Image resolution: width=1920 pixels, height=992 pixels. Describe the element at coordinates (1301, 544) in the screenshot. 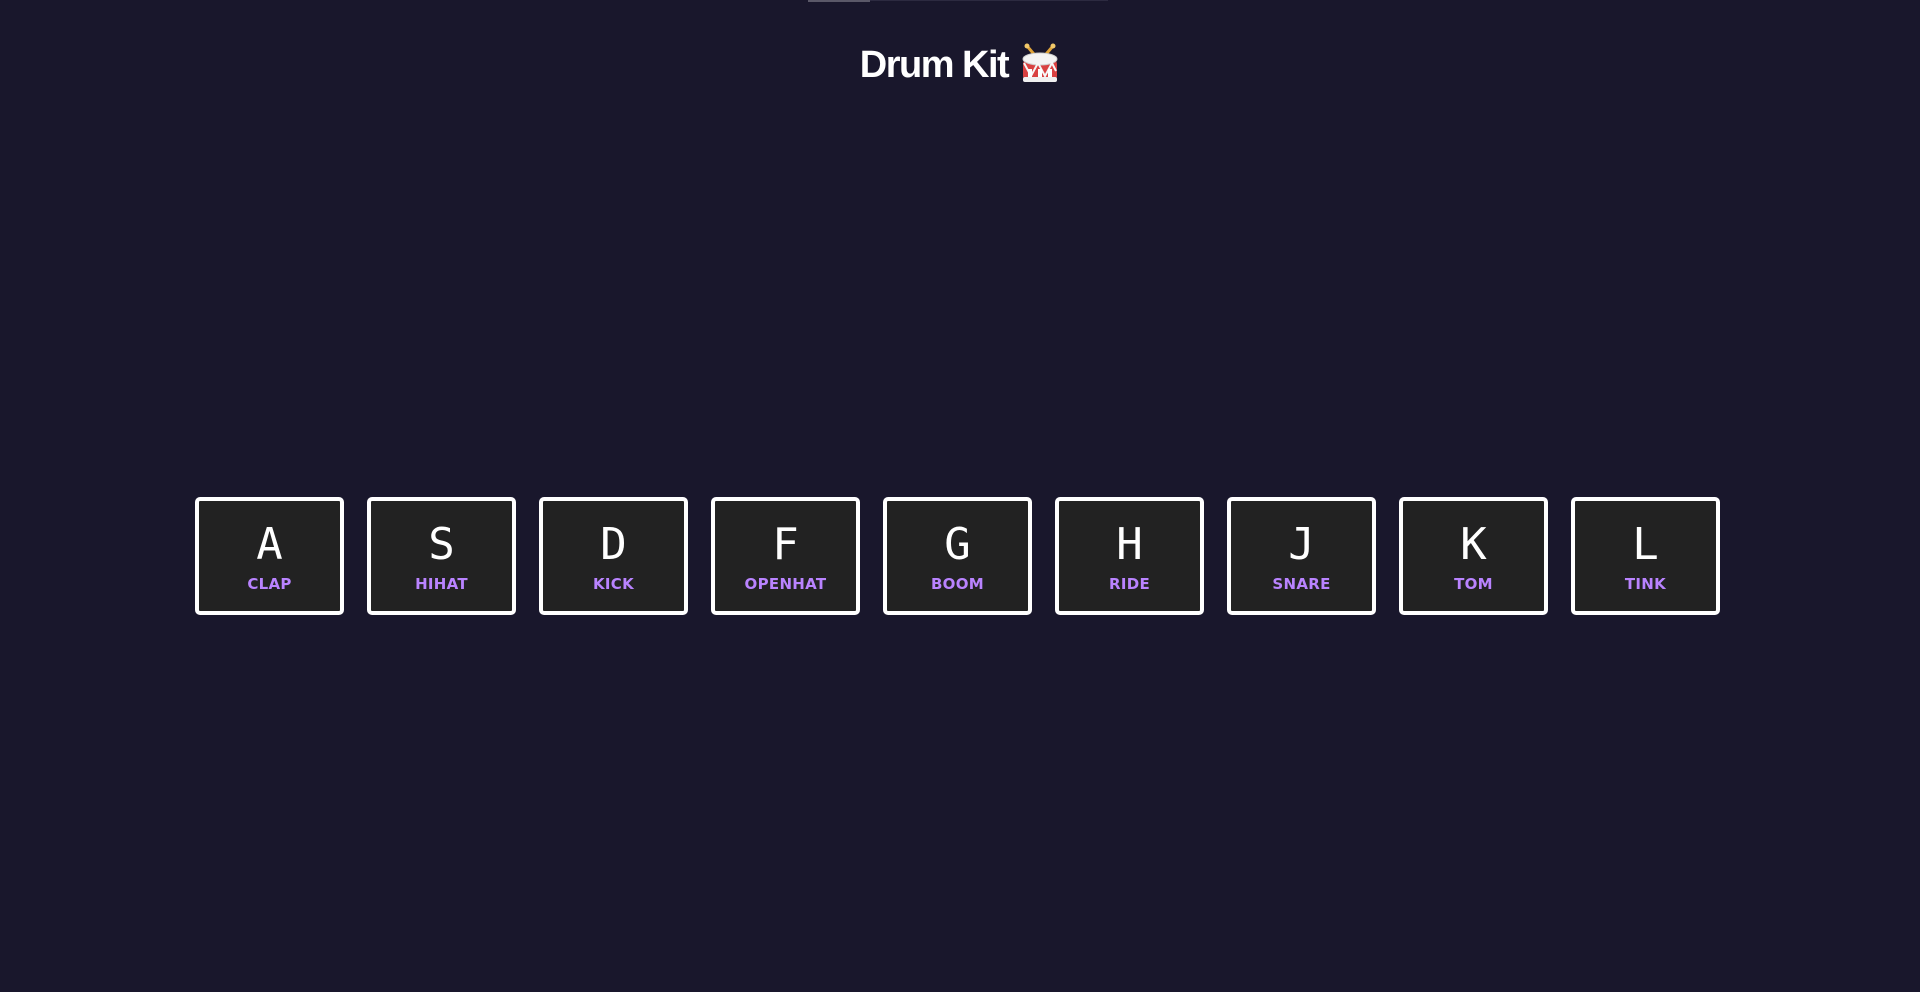

I see `key-letter: J` at that location.